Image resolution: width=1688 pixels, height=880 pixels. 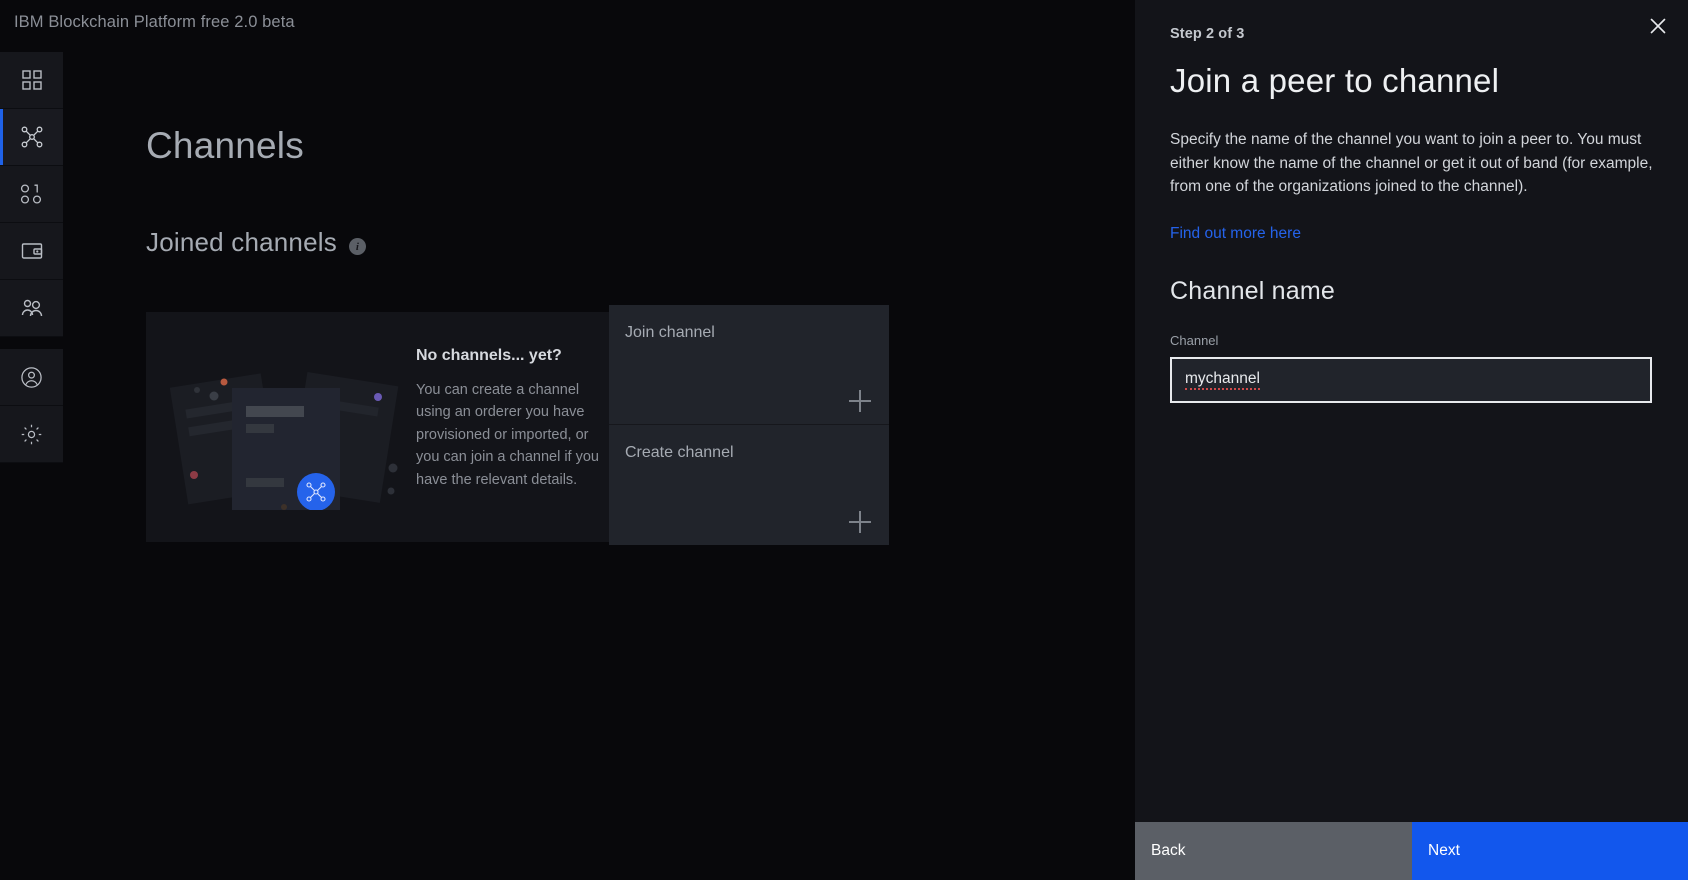 I want to click on back-button: Back, so click(x=1273, y=851).